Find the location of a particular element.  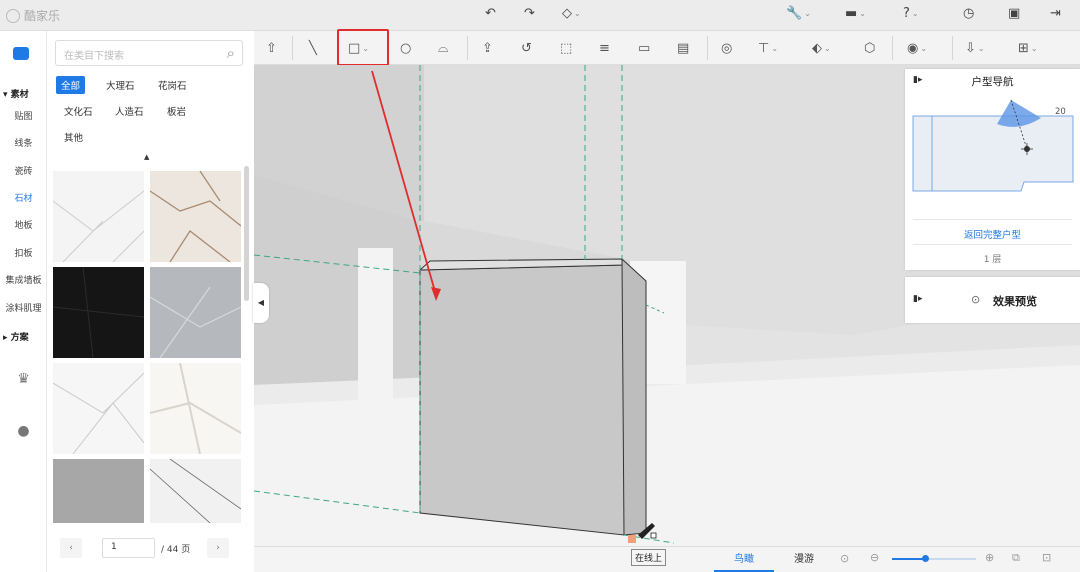

paint-icon: ⬖ ⌄ is located at coordinates (821, 48).